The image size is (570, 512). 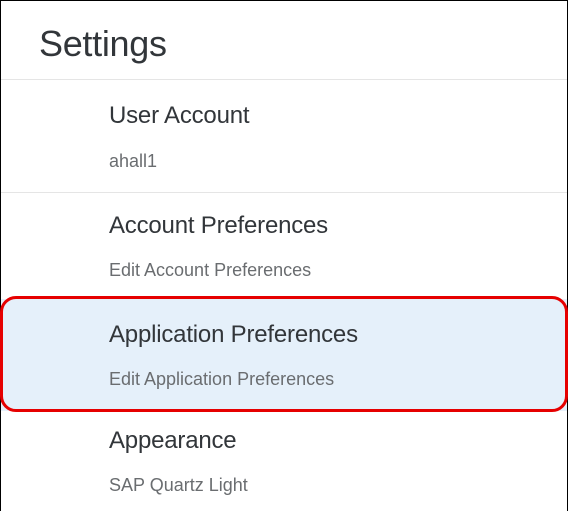 What do you see at coordinates (179, 115) in the screenshot?
I see `settings-item-label: User Account` at bounding box center [179, 115].